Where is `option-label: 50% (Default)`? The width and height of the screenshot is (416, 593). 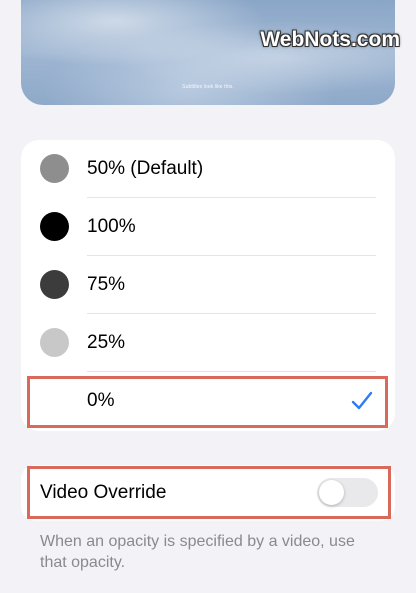
option-label: 50% (Default) is located at coordinates (145, 168).